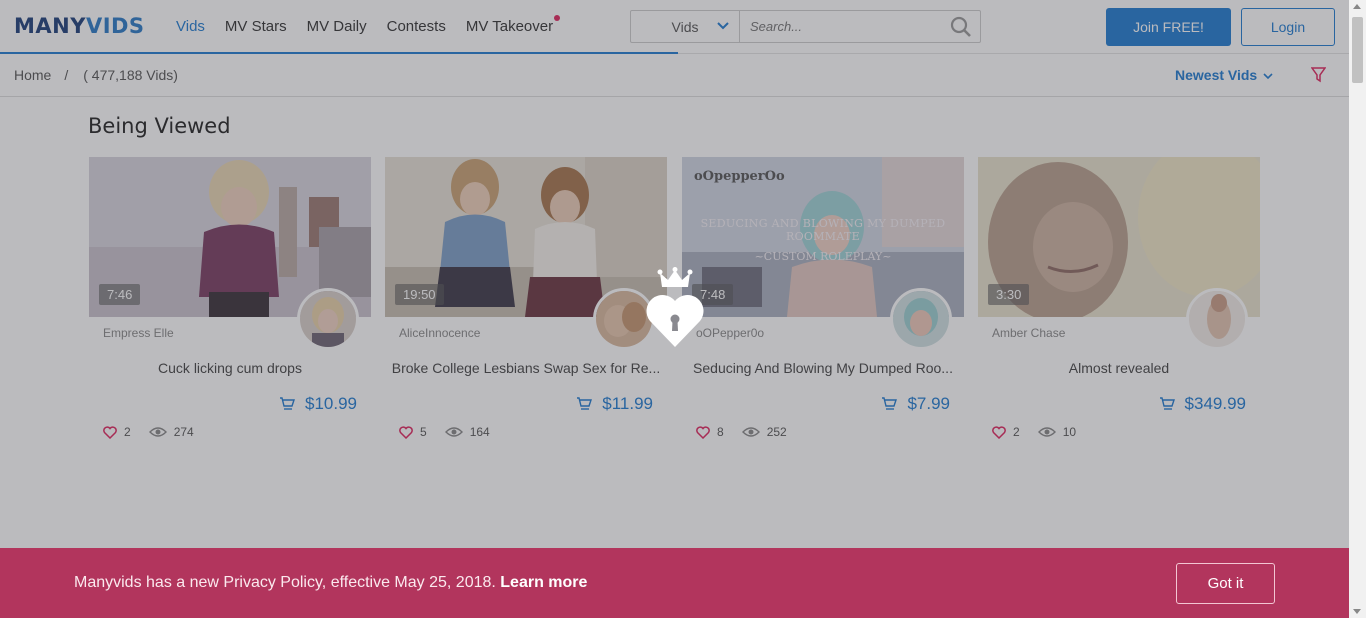 The width and height of the screenshot is (1366, 618). I want to click on learn-more-link: Learn more, so click(543, 582).